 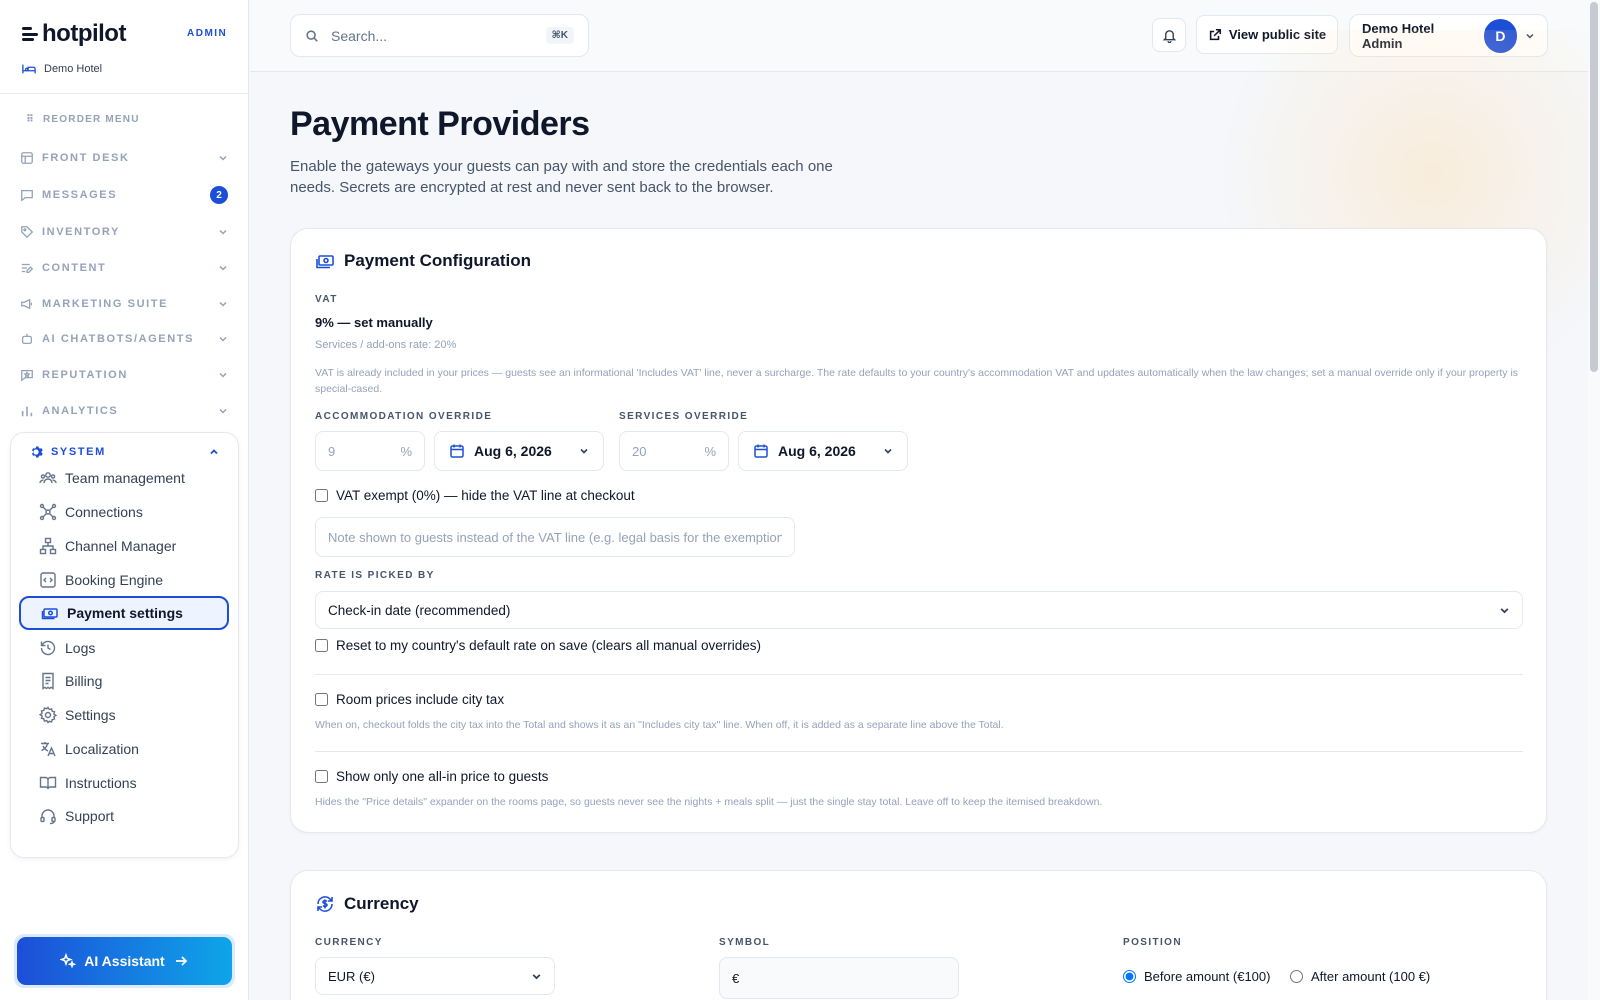 I want to click on nav-group-messages: MESSAGES 2, so click(x=124, y=195).